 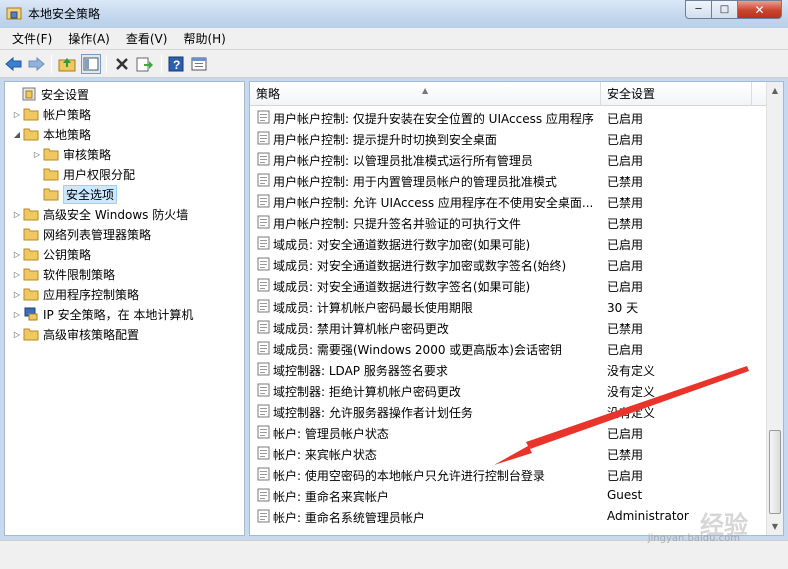 What do you see at coordinates (17, 134) in the screenshot?
I see `collapse-triangle-icon: ◢` at bounding box center [17, 134].